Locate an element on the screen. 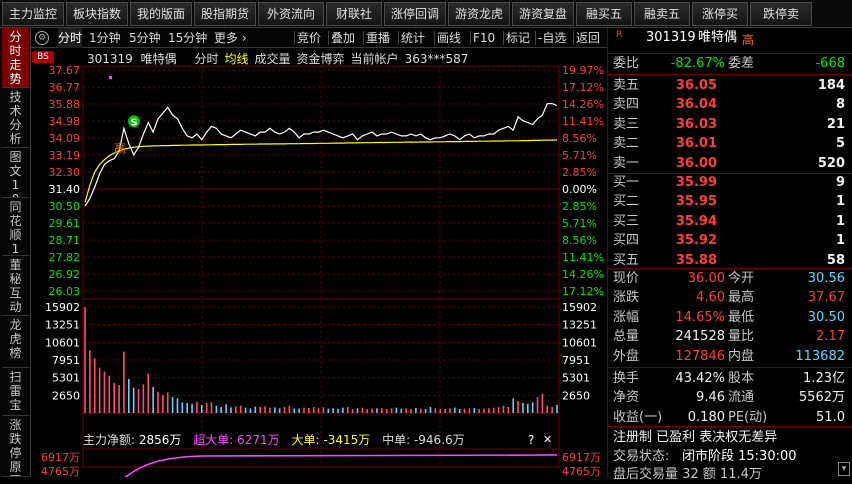  stat-label: 收益(一) is located at coordinates (638, 417).